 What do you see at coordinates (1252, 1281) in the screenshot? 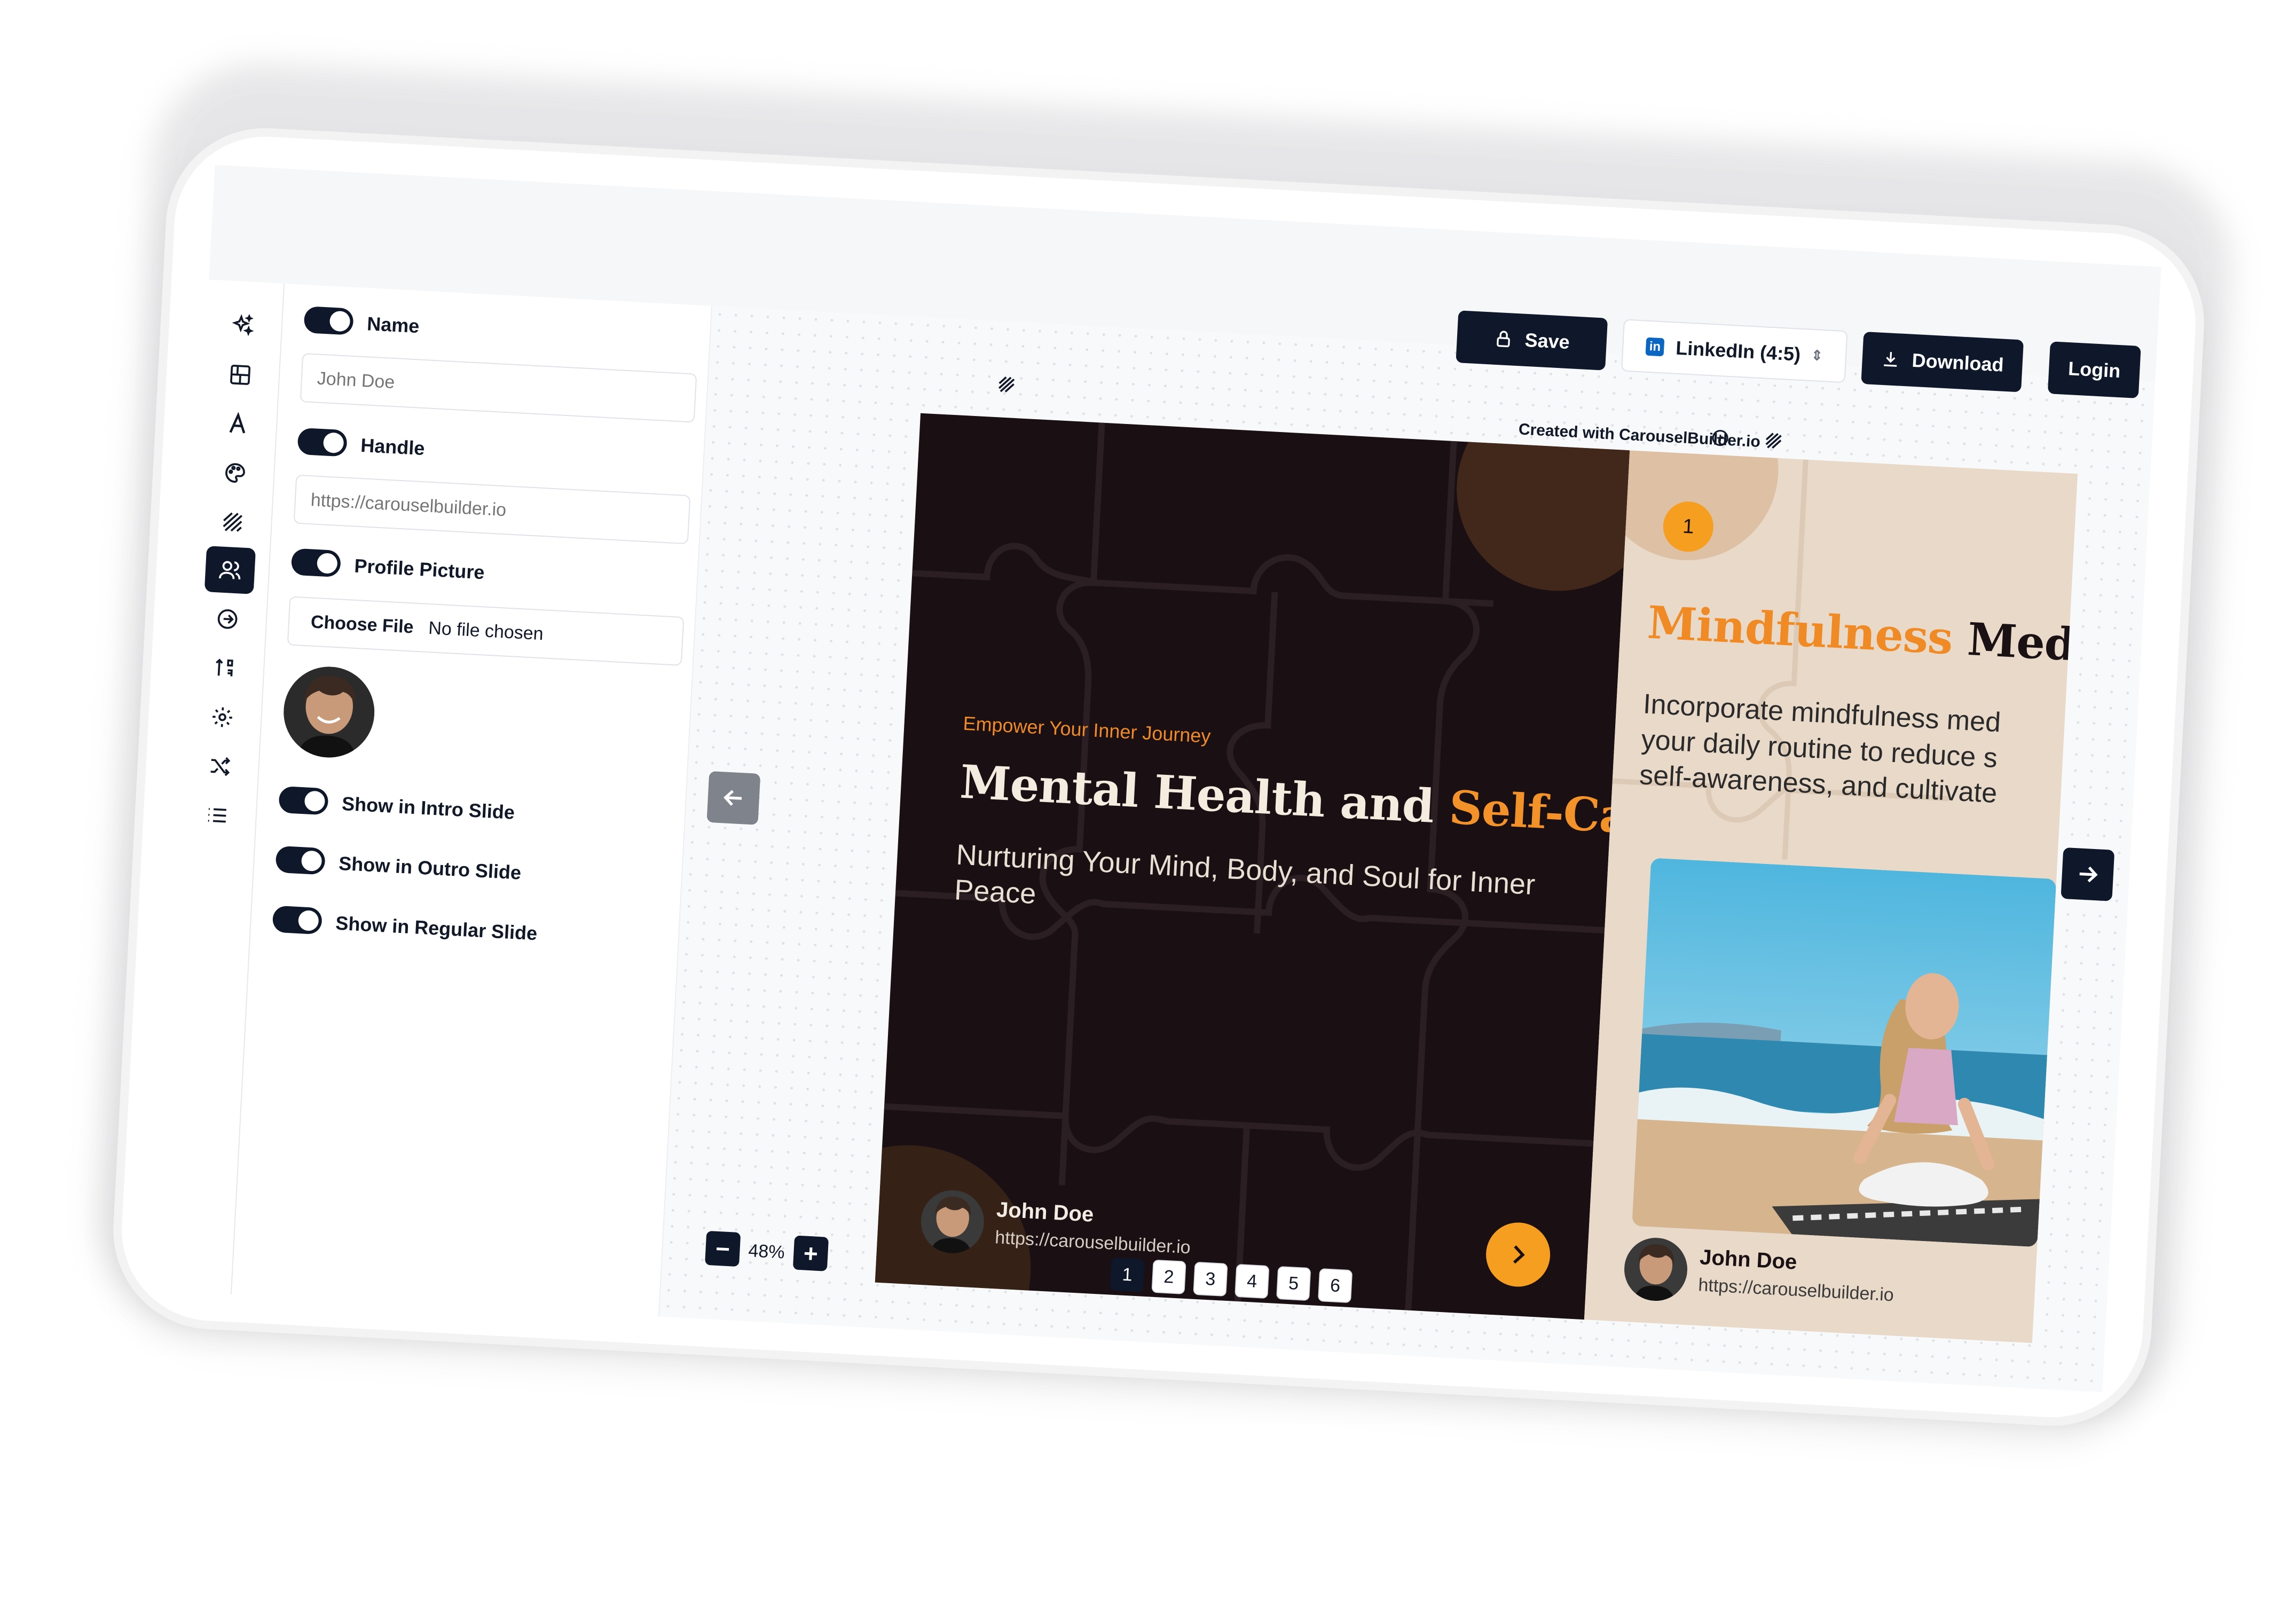
I see `page-button: 4` at bounding box center [1252, 1281].